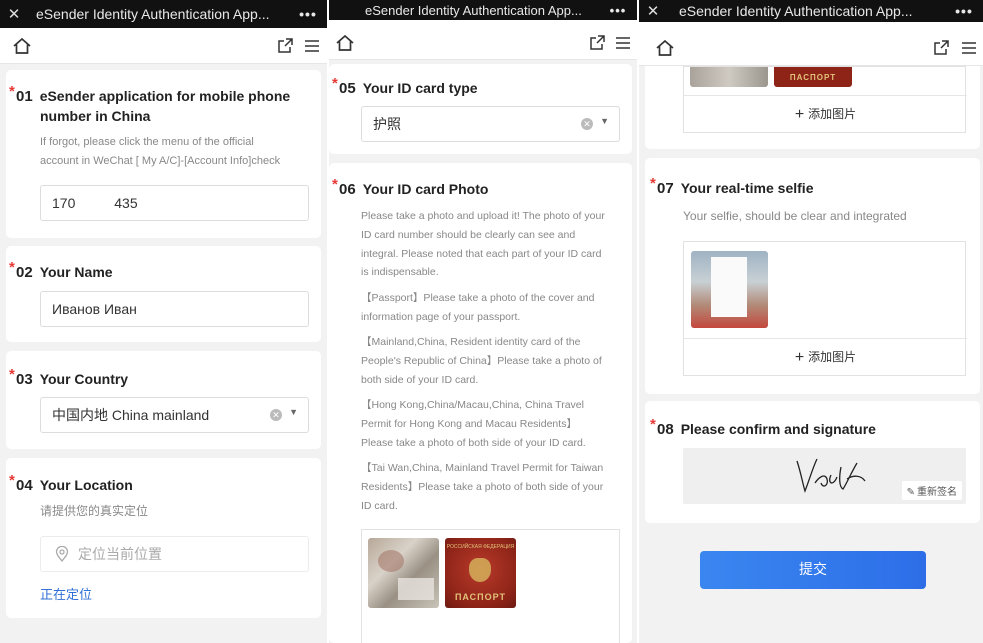 This screenshot has height=643, width=983. What do you see at coordinates (931, 490) in the screenshot?
I see `resign-button: ✎ 重新签名` at bounding box center [931, 490].